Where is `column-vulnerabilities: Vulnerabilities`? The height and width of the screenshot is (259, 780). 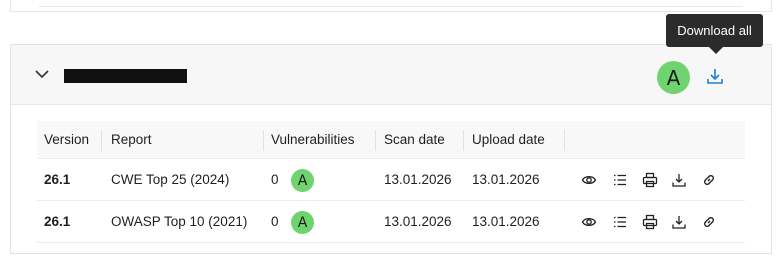
column-vulnerabilities: Vulnerabilities is located at coordinates (313, 140).